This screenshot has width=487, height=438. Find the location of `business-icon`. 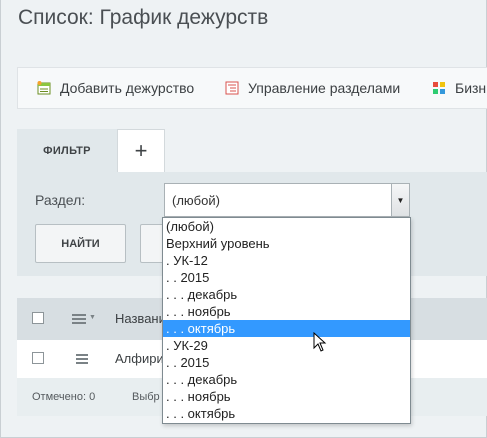

business-icon is located at coordinates (439, 88).